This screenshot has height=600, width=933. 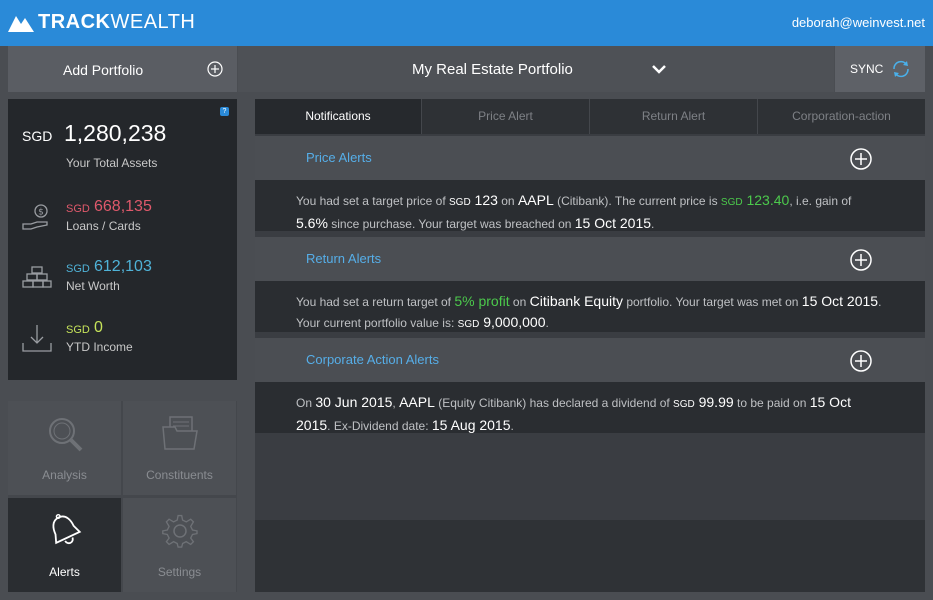 What do you see at coordinates (78, 209) in the screenshot?
I see `loans-currency: SGD` at bounding box center [78, 209].